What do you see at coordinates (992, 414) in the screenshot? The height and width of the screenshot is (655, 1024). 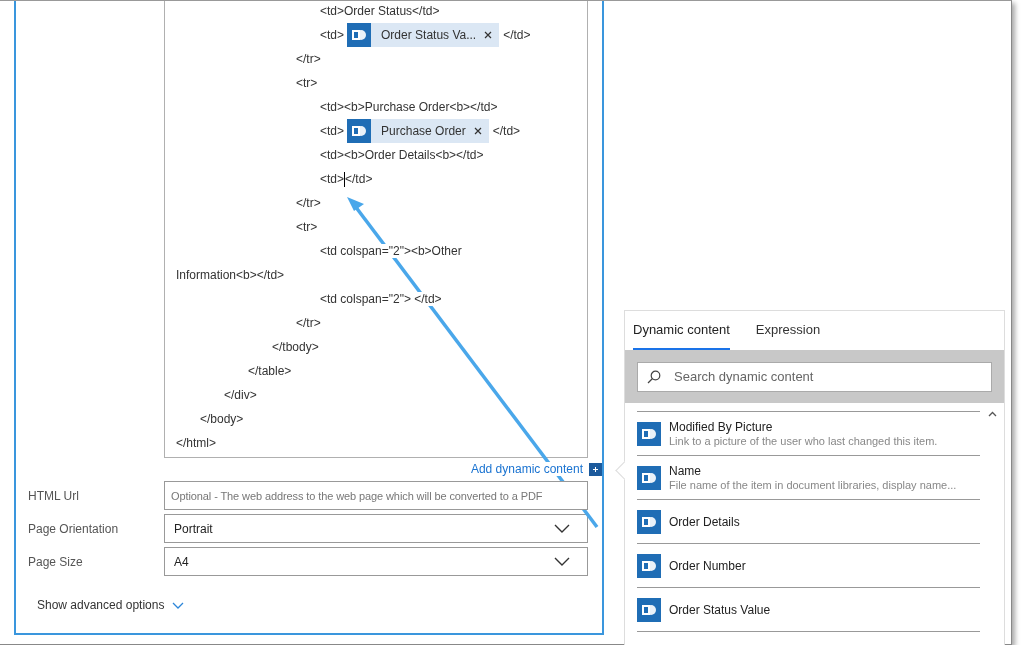 I see `scroll-up-icon` at bounding box center [992, 414].